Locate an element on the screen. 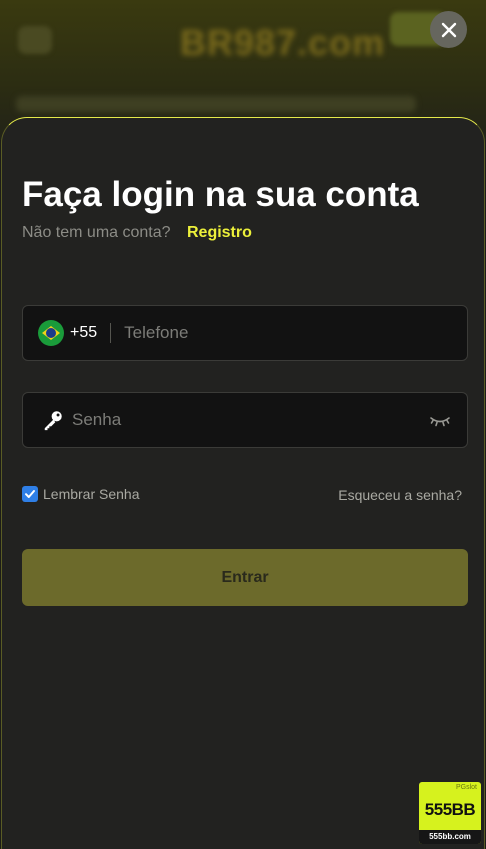 Image resolution: width=486 pixels, height=849 pixels. 555bb-badge: PGslot 555BB 555bb.com is located at coordinates (450, 813).